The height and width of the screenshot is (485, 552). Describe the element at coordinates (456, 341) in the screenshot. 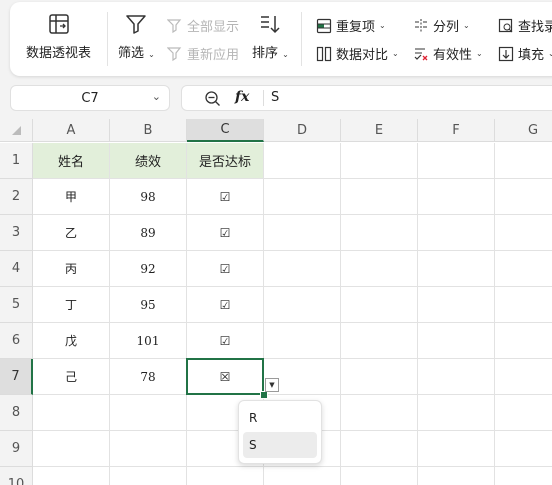

I see `cell-f6` at that location.